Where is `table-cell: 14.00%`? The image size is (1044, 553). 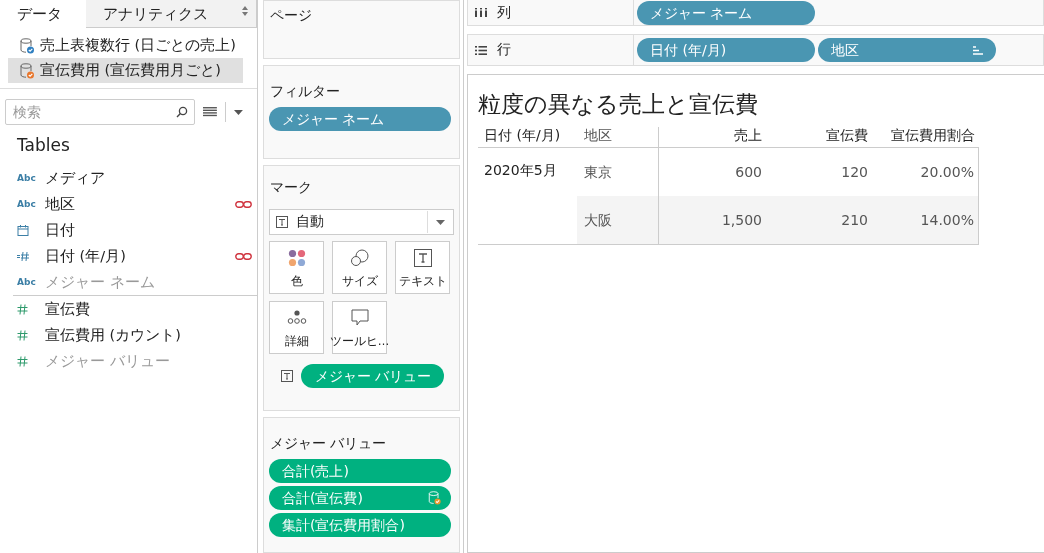 table-cell: 14.00% is located at coordinates (924, 220).